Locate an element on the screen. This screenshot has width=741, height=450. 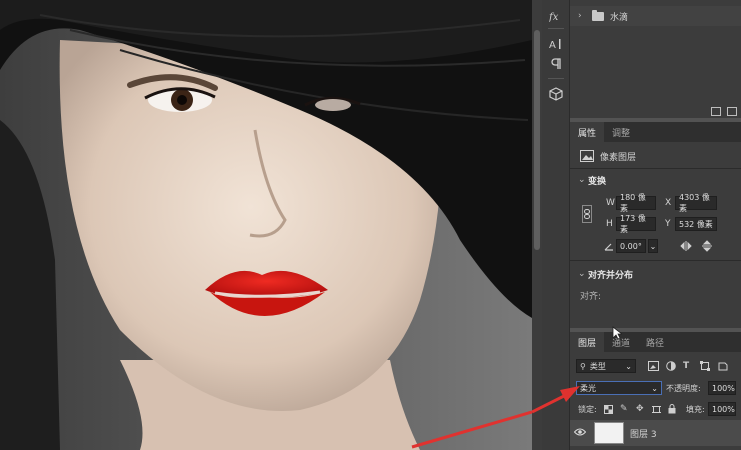
folder-icon is located at coordinates (598, 15).